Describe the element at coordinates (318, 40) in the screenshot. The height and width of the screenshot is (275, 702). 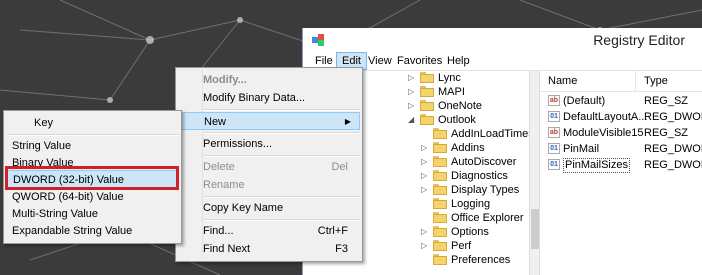
I see `registry-app-icon` at that location.